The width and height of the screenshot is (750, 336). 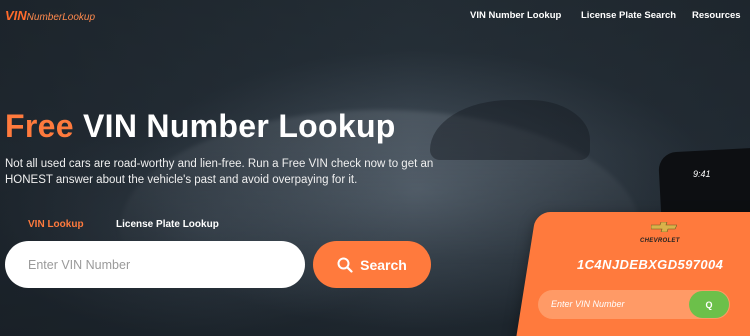 What do you see at coordinates (709, 304) in the screenshot?
I see `card-search-button: Q` at bounding box center [709, 304].